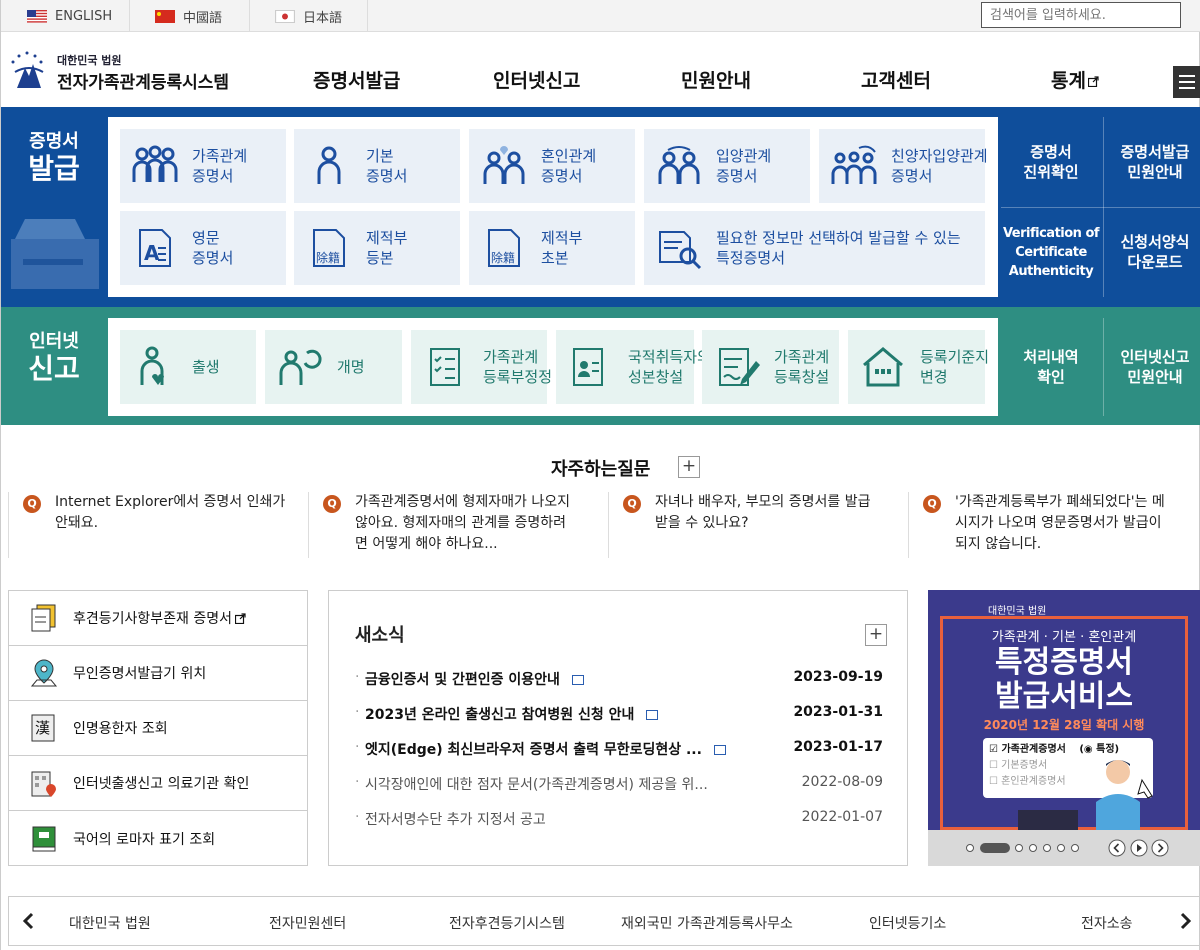  What do you see at coordinates (143, 83) in the screenshot?
I see `logo-title: 전자가족관계등록시스템` at bounding box center [143, 83].